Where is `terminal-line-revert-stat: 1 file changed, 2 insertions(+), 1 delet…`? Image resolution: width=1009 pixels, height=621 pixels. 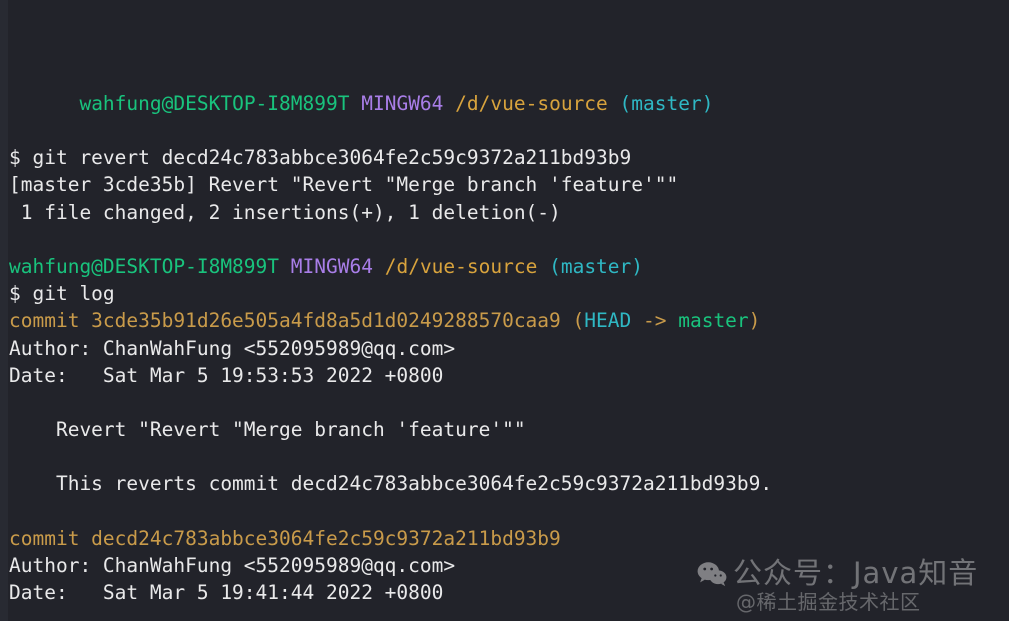 terminal-line-revert-stat: 1 file changed, 2 insertions(+), 1 delet… is located at coordinates (509, 212).